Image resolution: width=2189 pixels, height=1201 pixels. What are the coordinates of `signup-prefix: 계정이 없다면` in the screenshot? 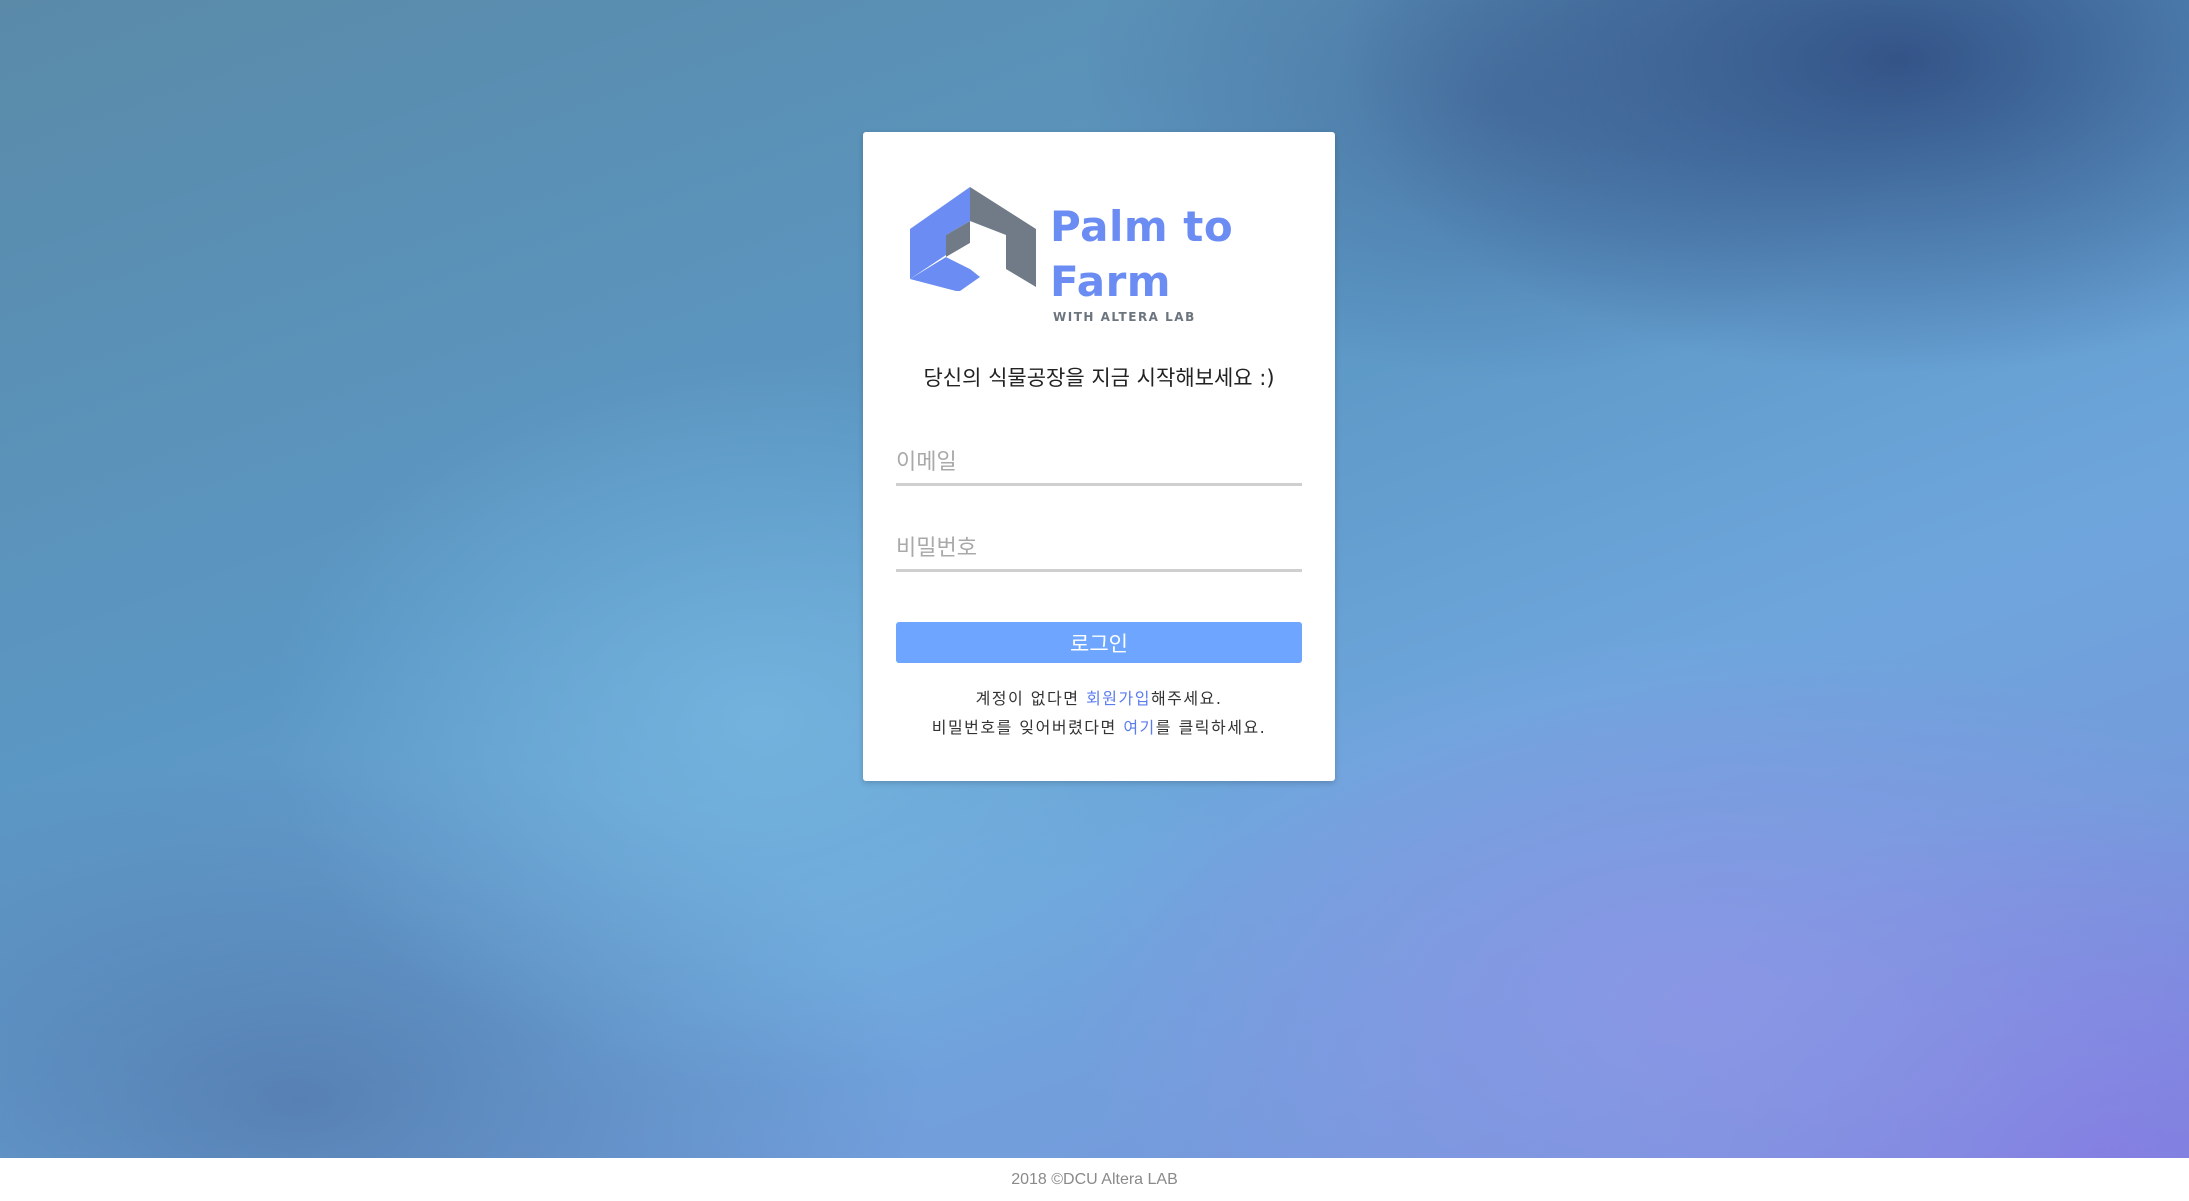 It's located at (1031, 698).